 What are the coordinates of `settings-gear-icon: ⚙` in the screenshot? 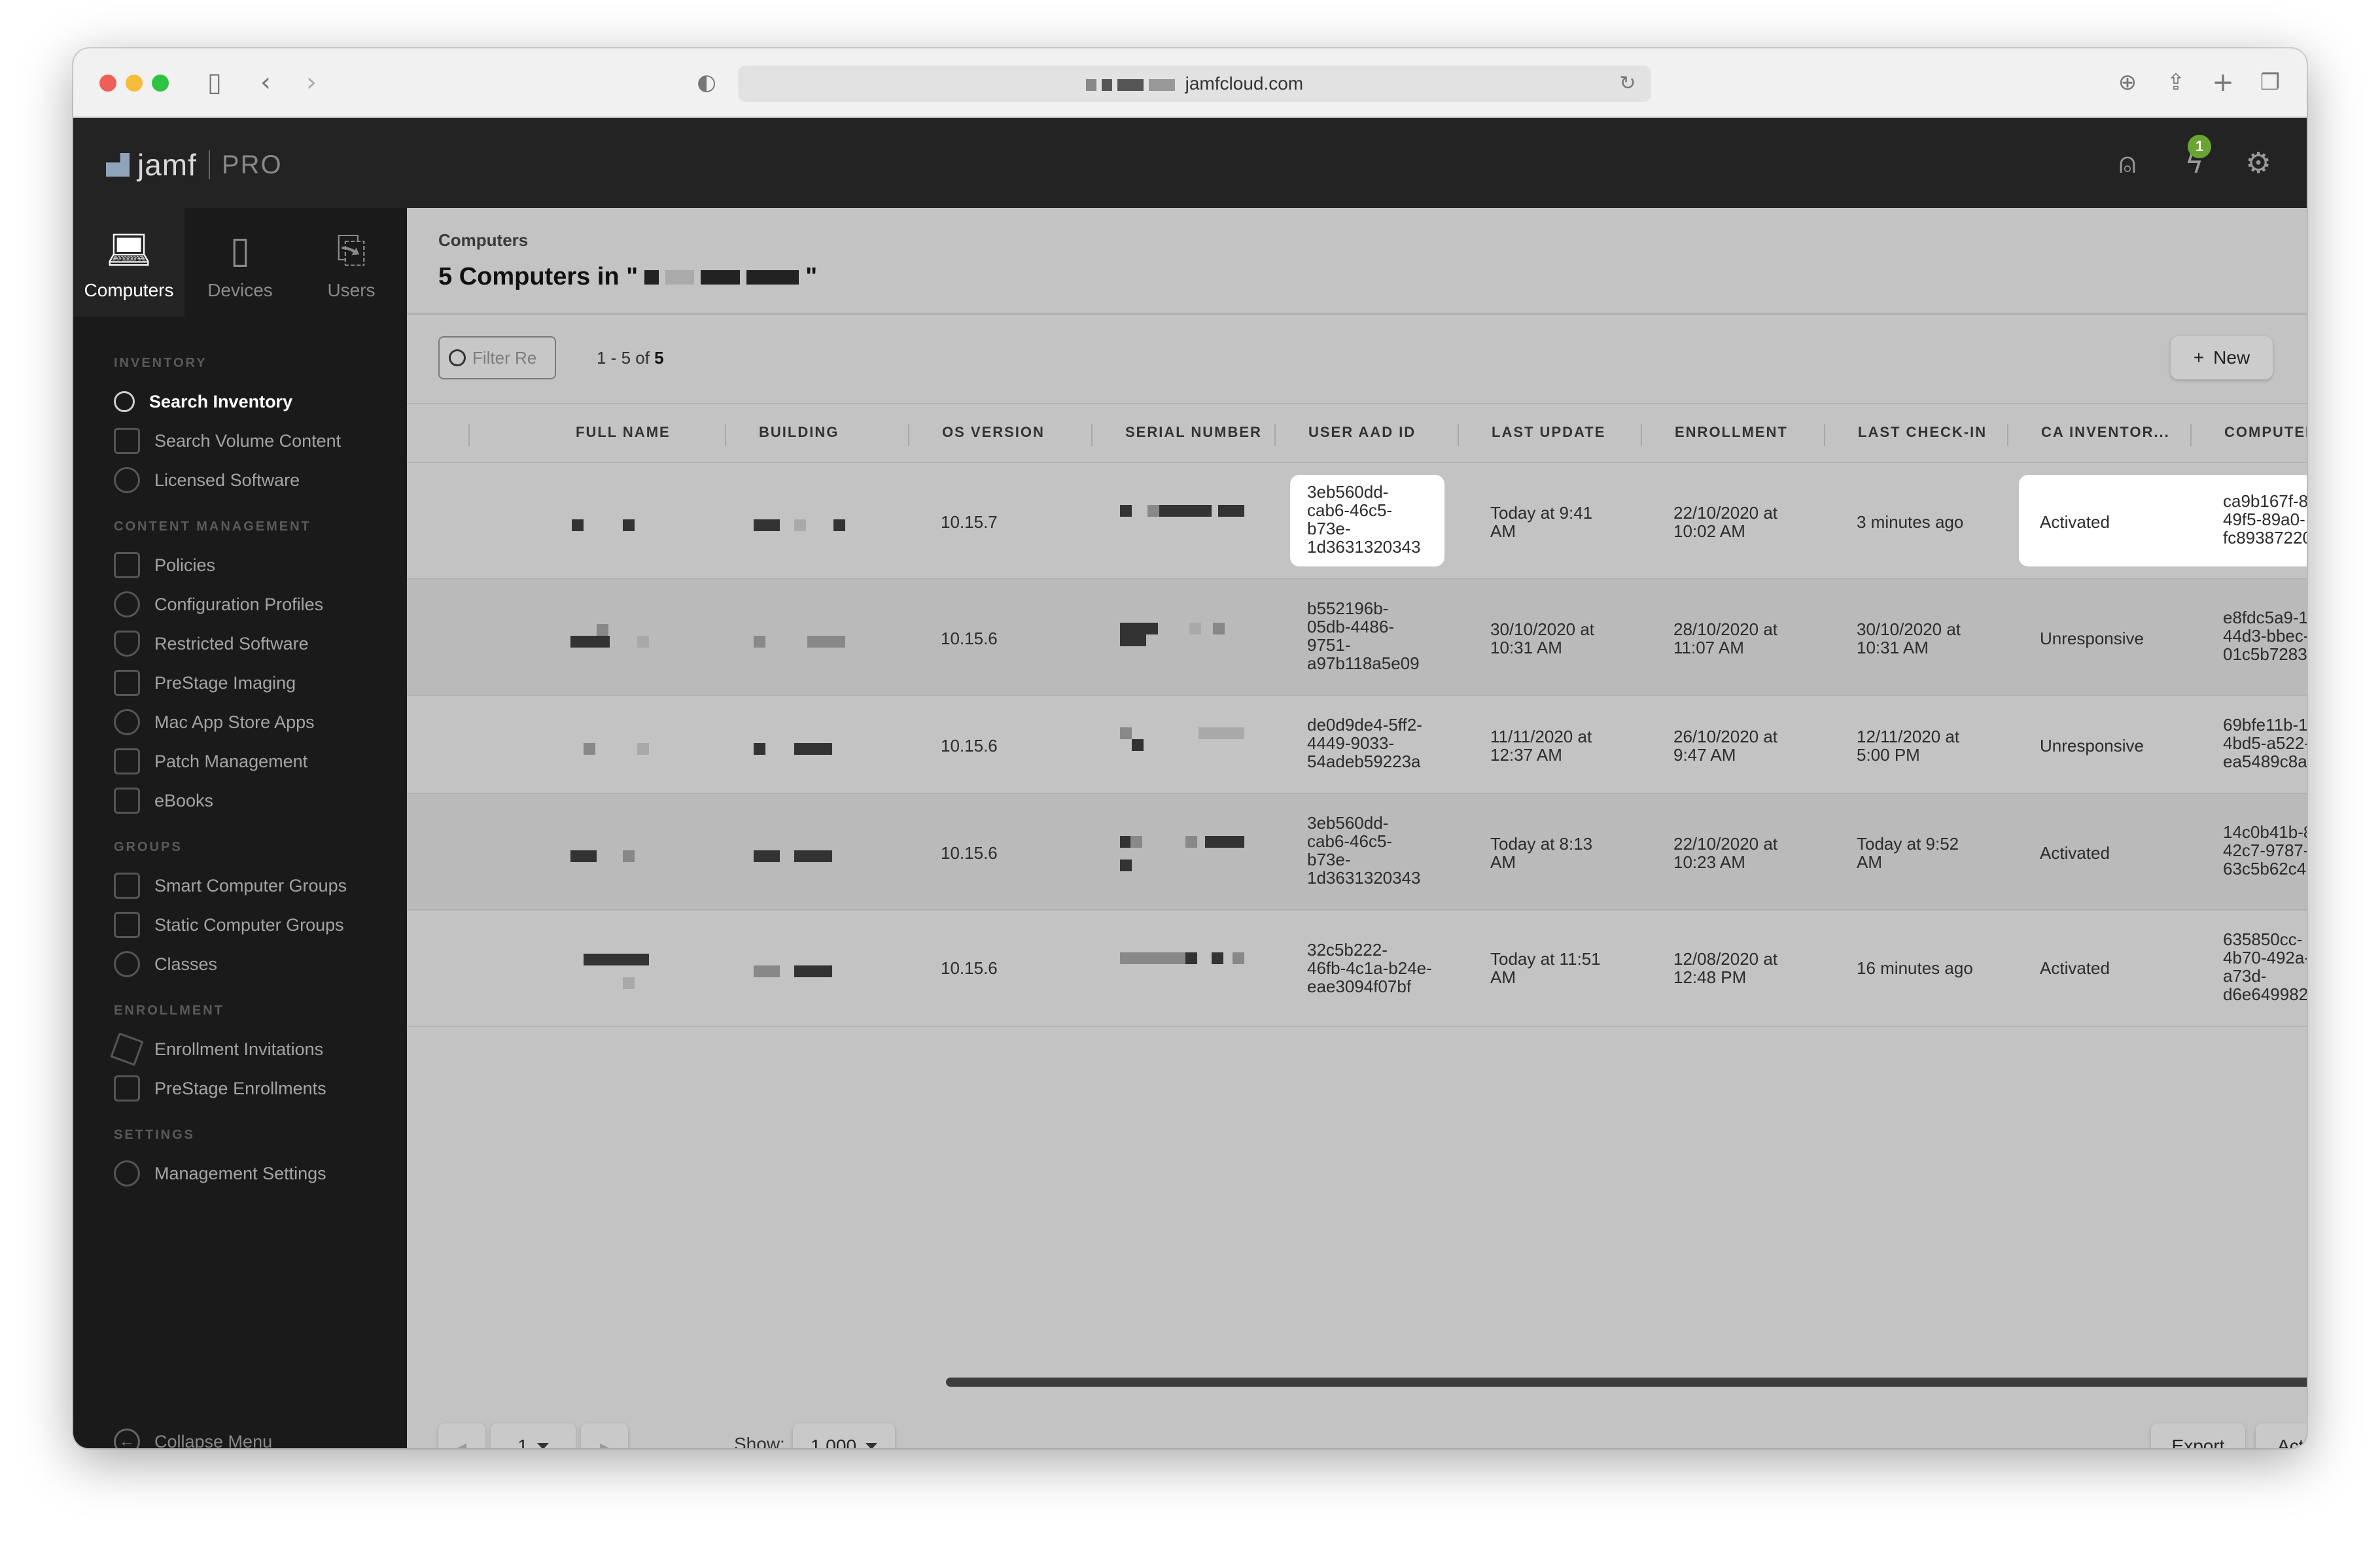 It's located at (2258, 163).